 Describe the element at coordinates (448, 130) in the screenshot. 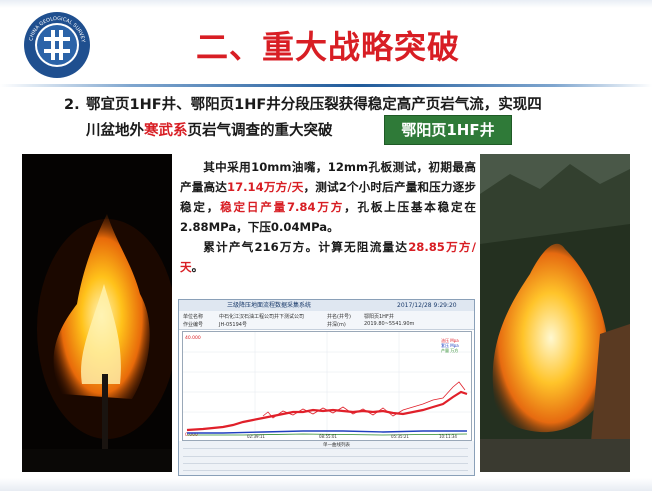

I see `well-name-badge: 鄂阳页1HF井` at that location.